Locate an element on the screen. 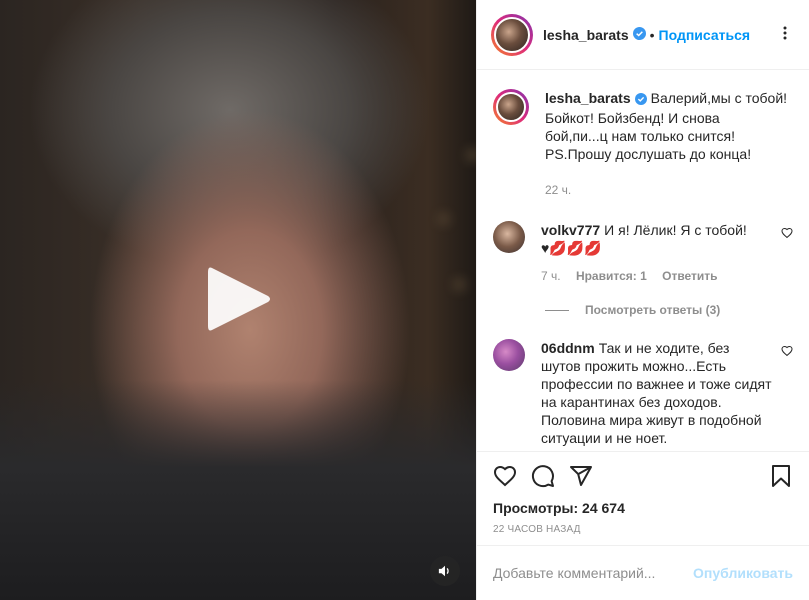 The width and height of the screenshot is (809, 600). comment-text: И я! Лёлик! Я с тобой! is located at coordinates (675, 230).